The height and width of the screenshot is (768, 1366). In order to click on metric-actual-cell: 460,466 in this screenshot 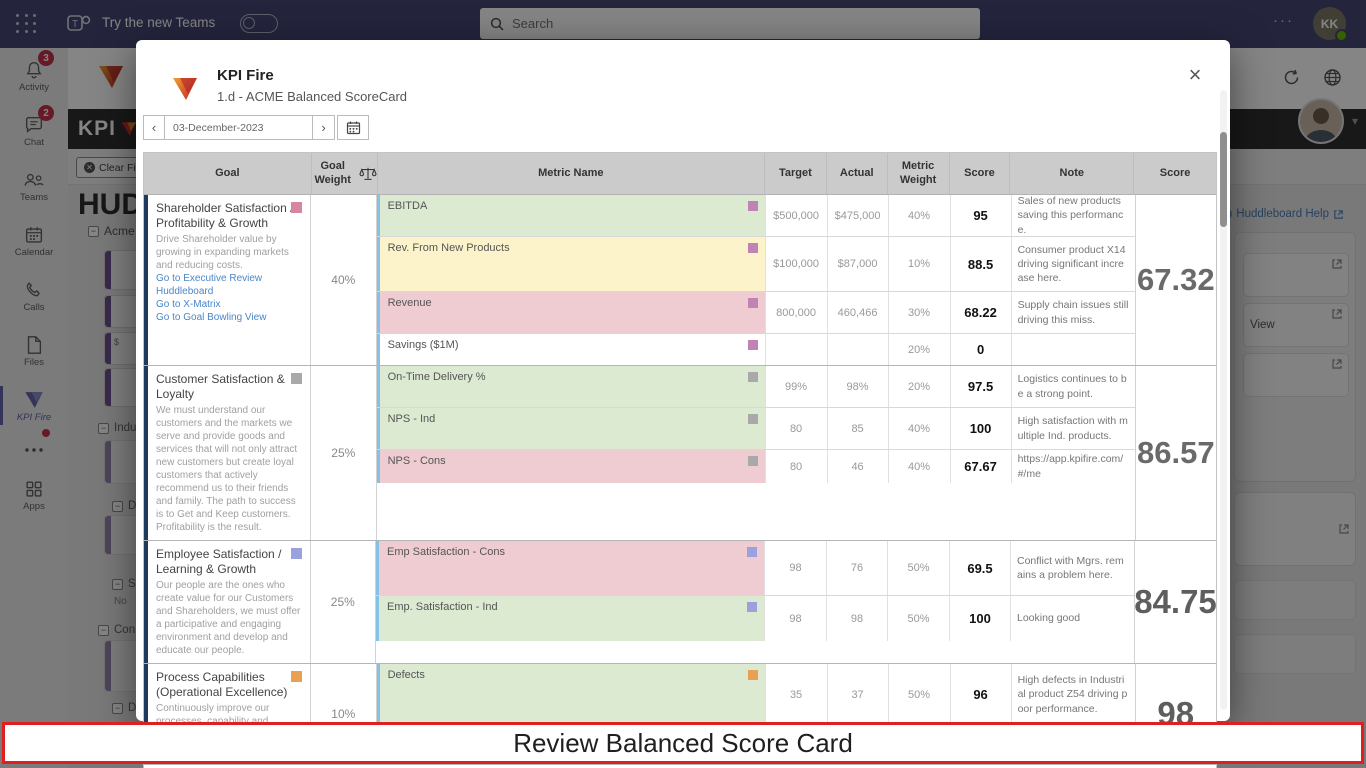, I will do `click(857, 312)`.